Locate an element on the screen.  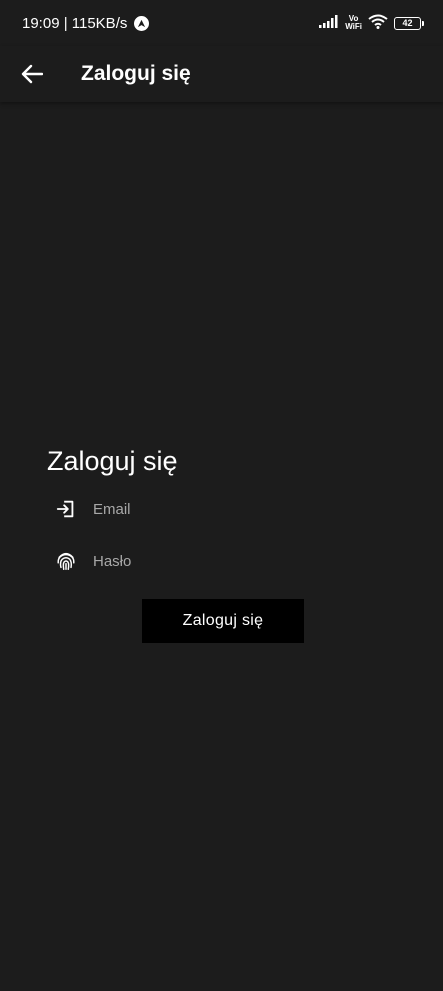
password-input is located at coordinates (243, 561).